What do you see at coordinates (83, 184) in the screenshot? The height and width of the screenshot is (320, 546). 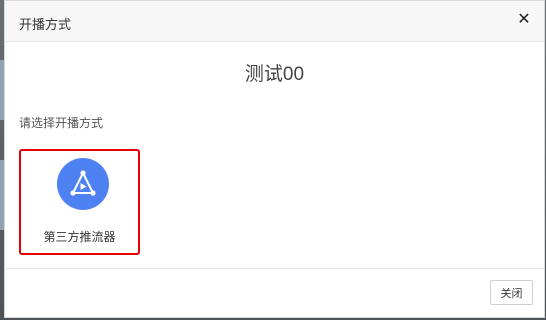 I see `push-stream-icon` at bounding box center [83, 184].